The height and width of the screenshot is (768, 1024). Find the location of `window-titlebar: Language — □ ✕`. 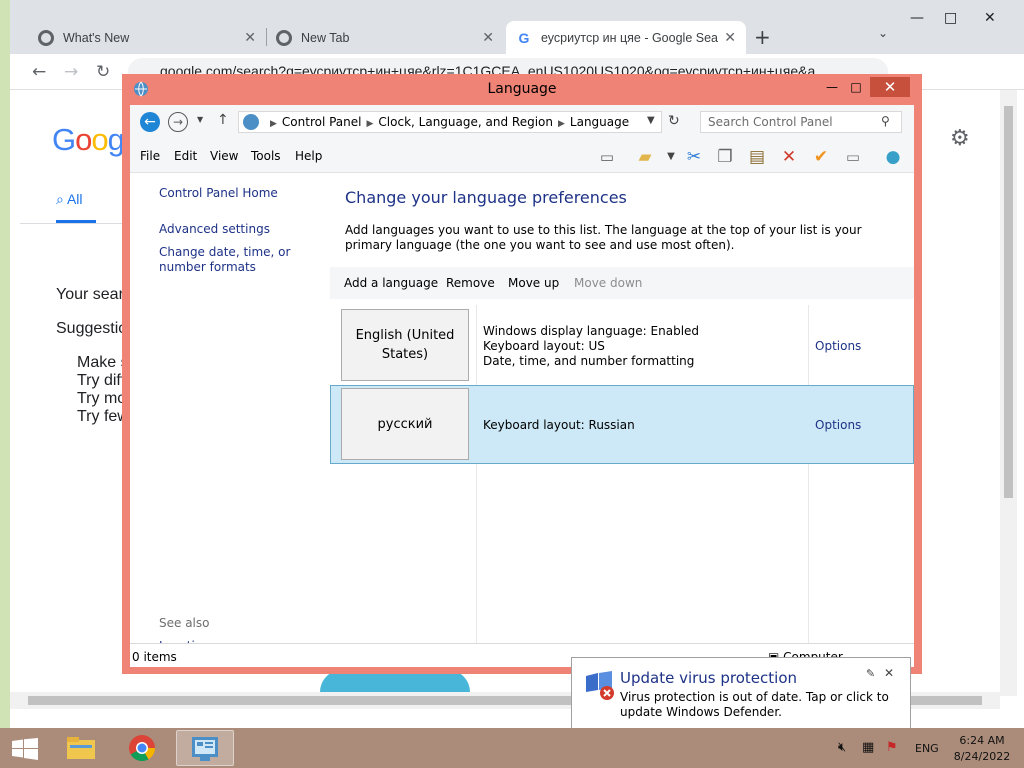

window-titlebar: Language — □ ✕ is located at coordinates (522, 89).